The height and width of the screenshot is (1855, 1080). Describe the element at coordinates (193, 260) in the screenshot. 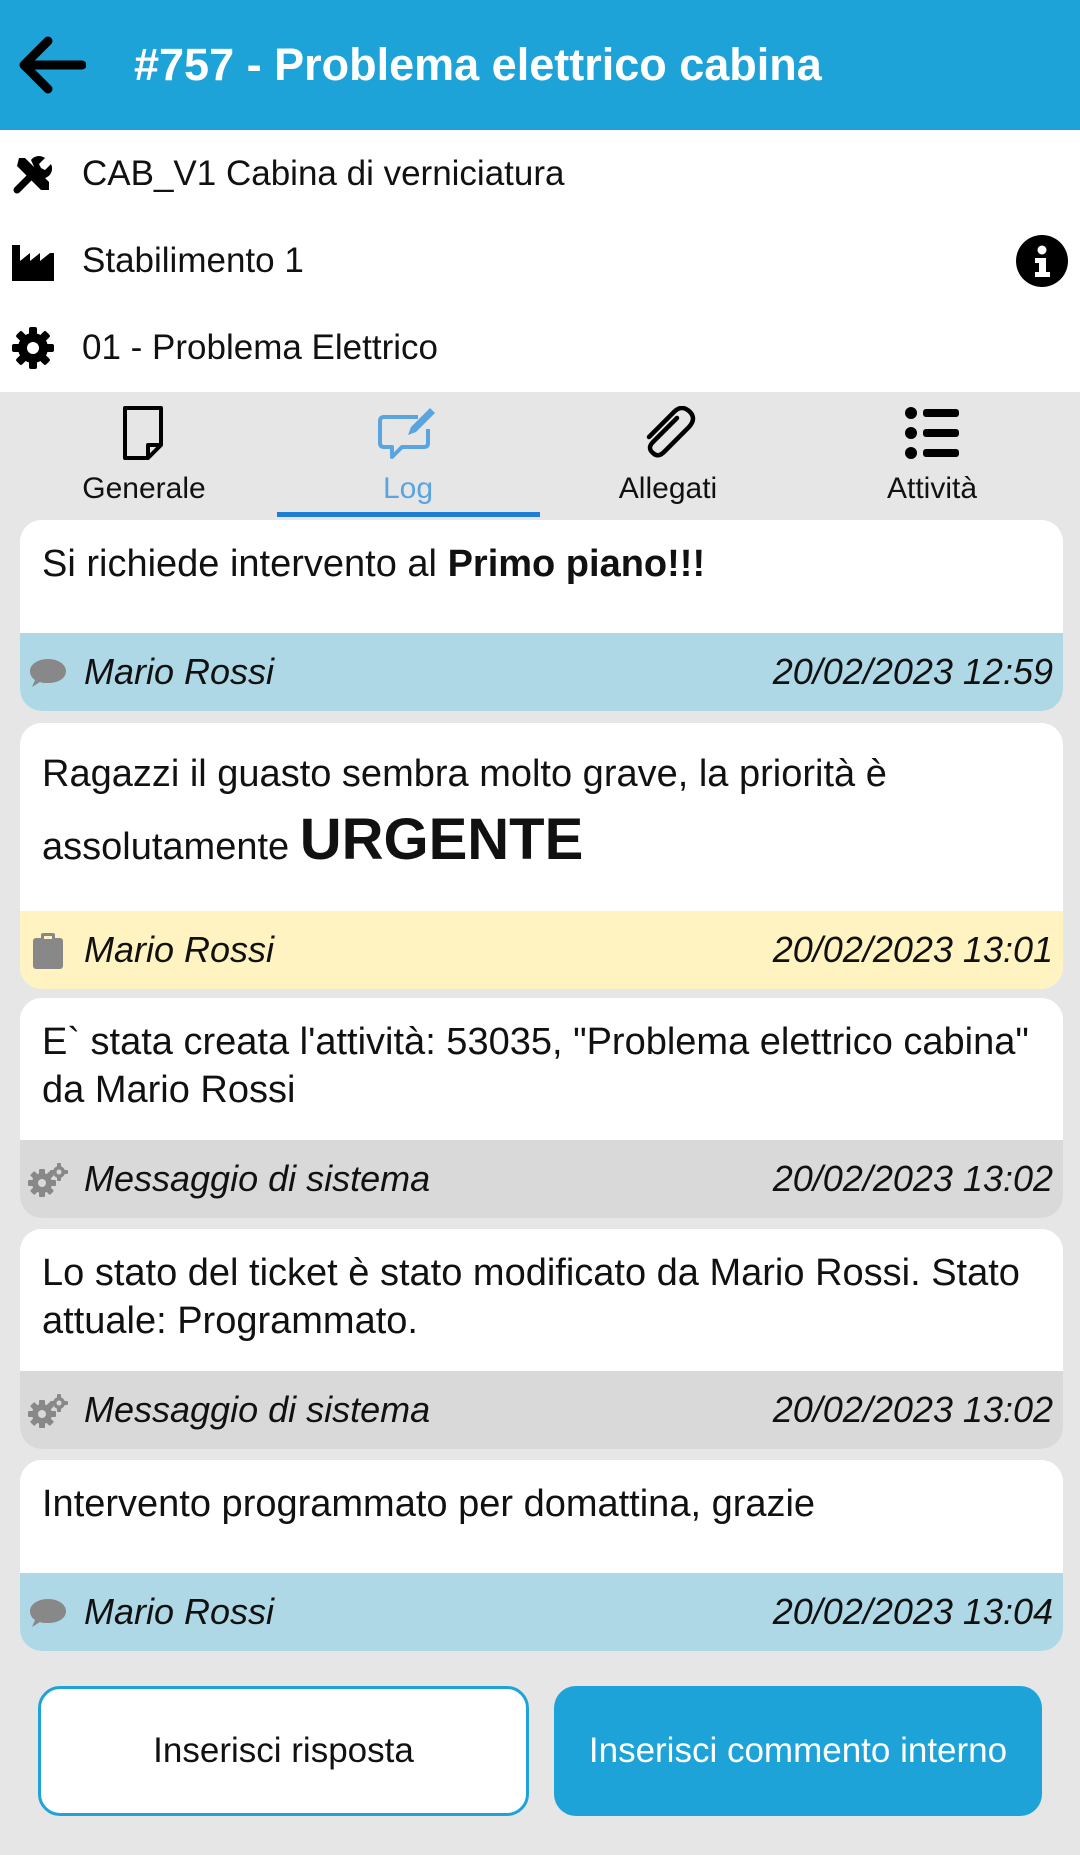

I see `plant-label: Stabilimento 1` at that location.